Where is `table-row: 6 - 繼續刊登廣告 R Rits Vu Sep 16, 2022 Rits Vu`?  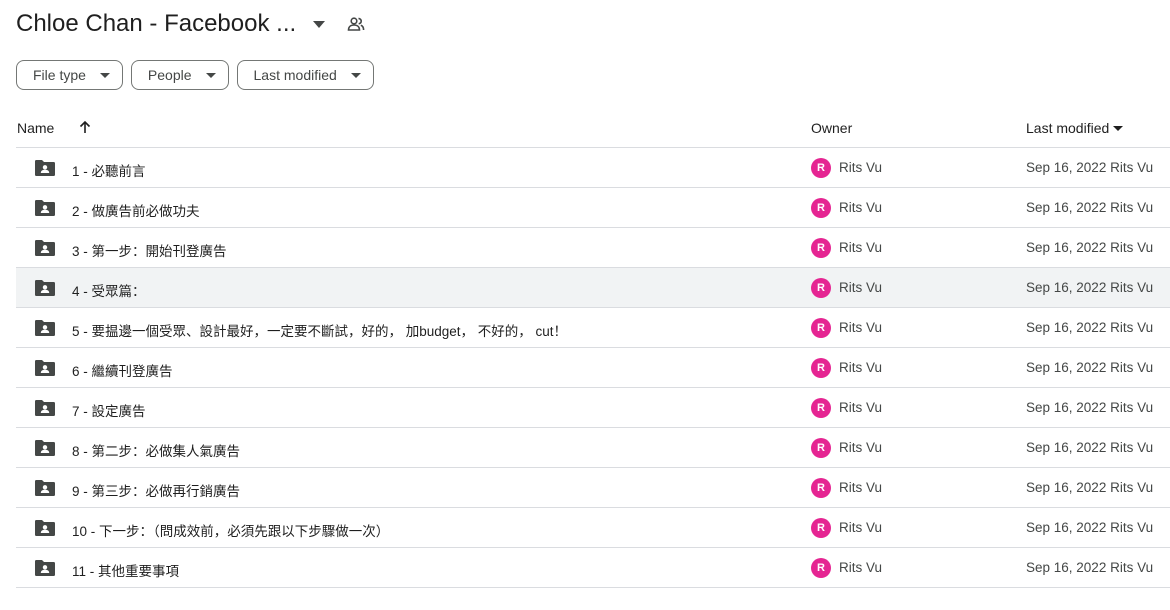 table-row: 6 - 繼續刊登廣告 R Rits Vu Sep 16, 2022 Rits Vu is located at coordinates (593, 368).